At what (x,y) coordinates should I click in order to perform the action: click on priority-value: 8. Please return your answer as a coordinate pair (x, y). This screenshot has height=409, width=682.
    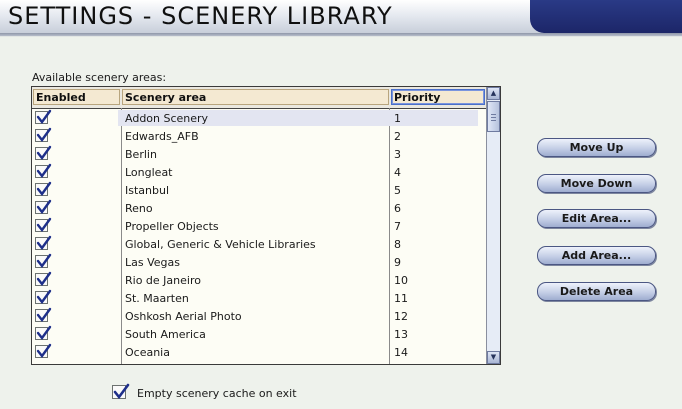
    Looking at the image, I should click on (397, 244).